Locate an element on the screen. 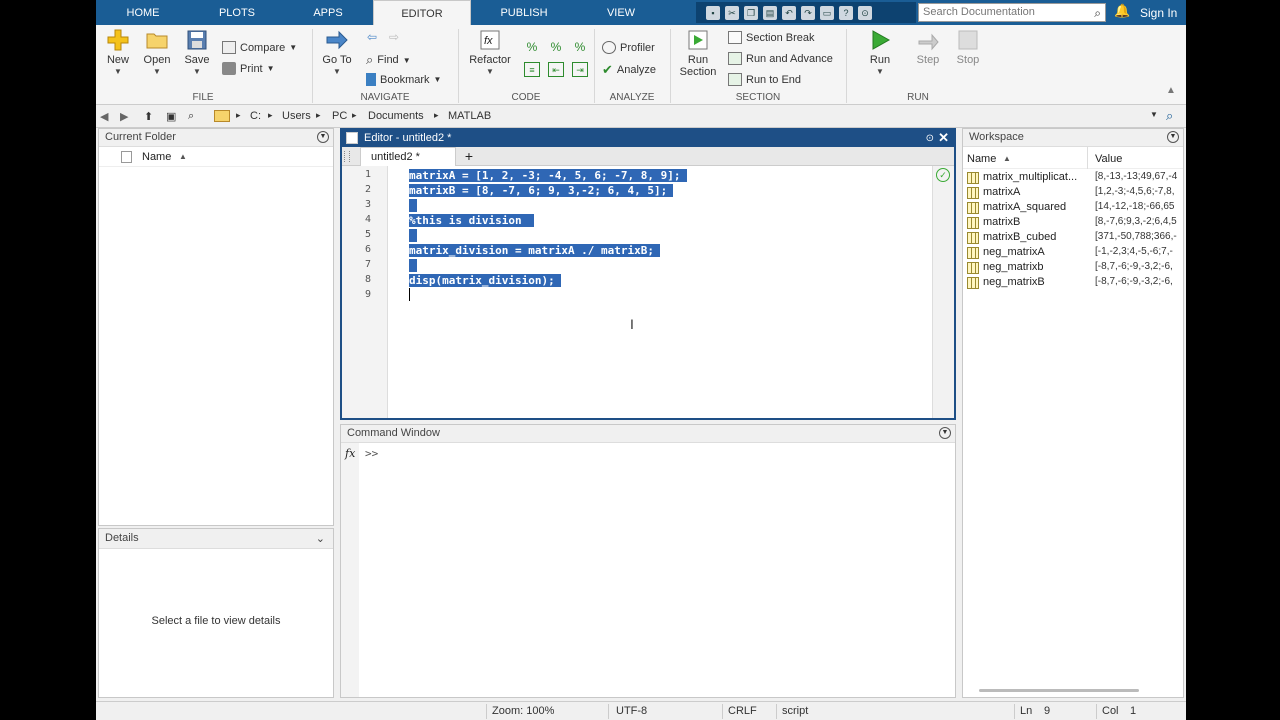 The image size is (1280, 720). workspace-row: matrixA_squared [14,-12,-18;-66,65 is located at coordinates (1073, 208).